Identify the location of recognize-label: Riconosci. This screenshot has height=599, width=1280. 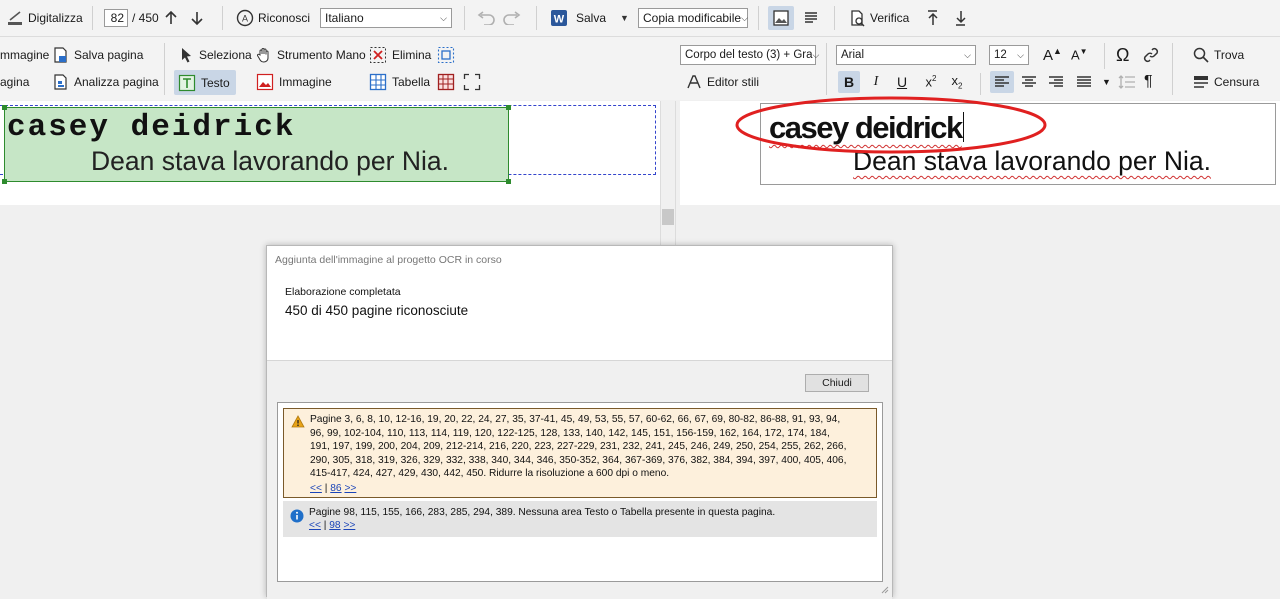
(284, 18).